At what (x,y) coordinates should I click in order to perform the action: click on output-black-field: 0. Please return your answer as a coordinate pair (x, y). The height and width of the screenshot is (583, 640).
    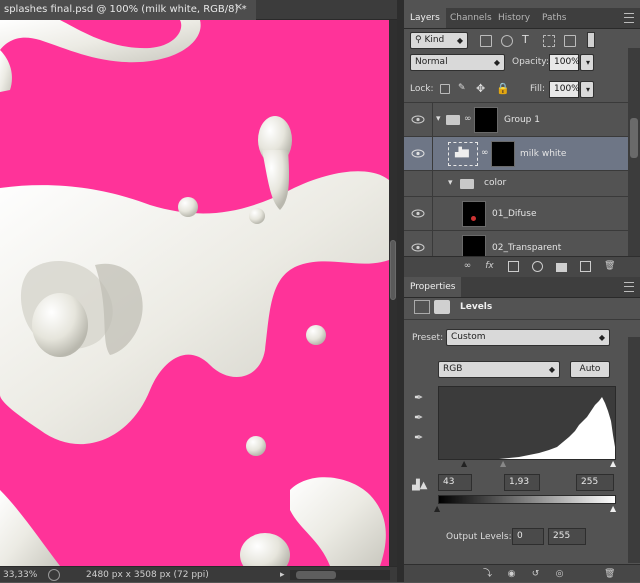
    Looking at the image, I should click on (528, 536).